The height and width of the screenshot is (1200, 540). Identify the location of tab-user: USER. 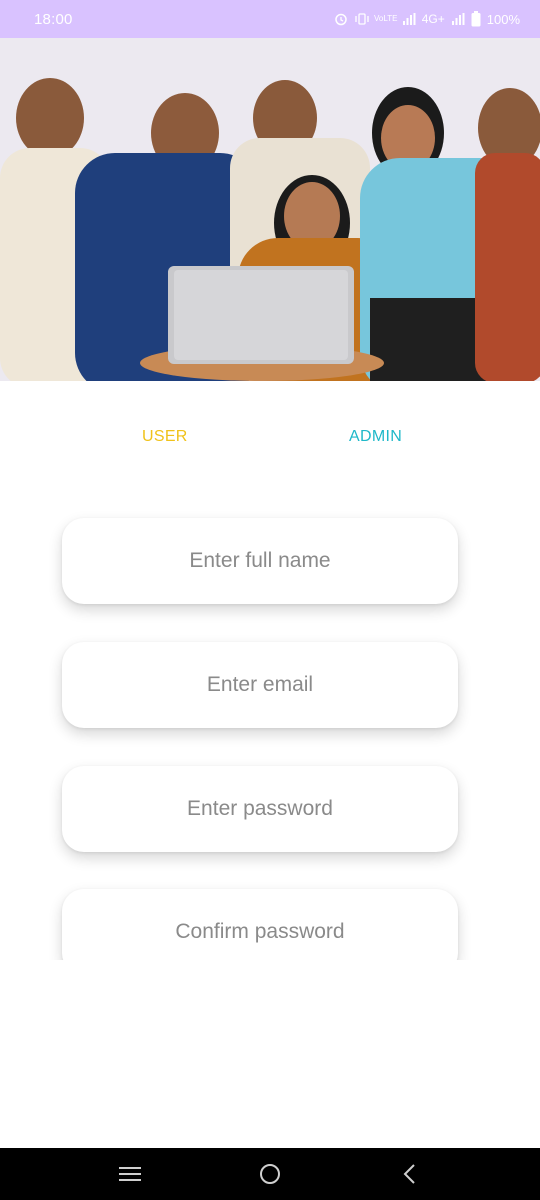
(165, 437).